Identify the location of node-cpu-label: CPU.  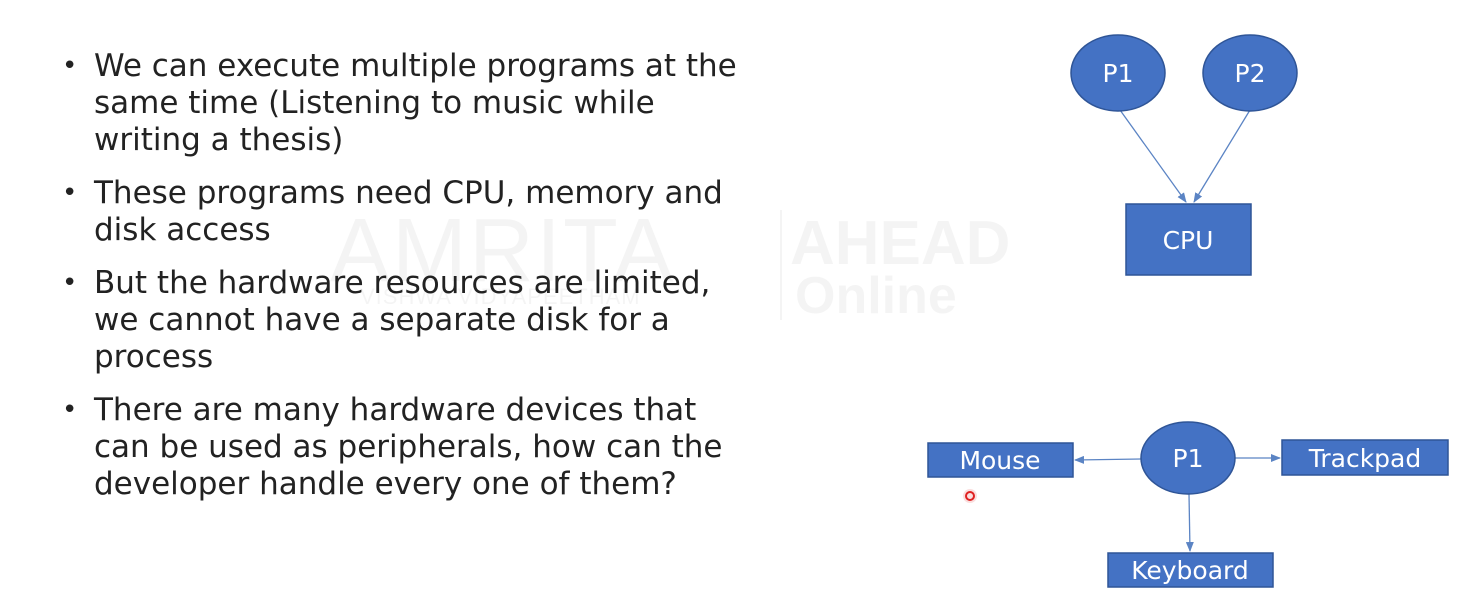
(1188, 240).